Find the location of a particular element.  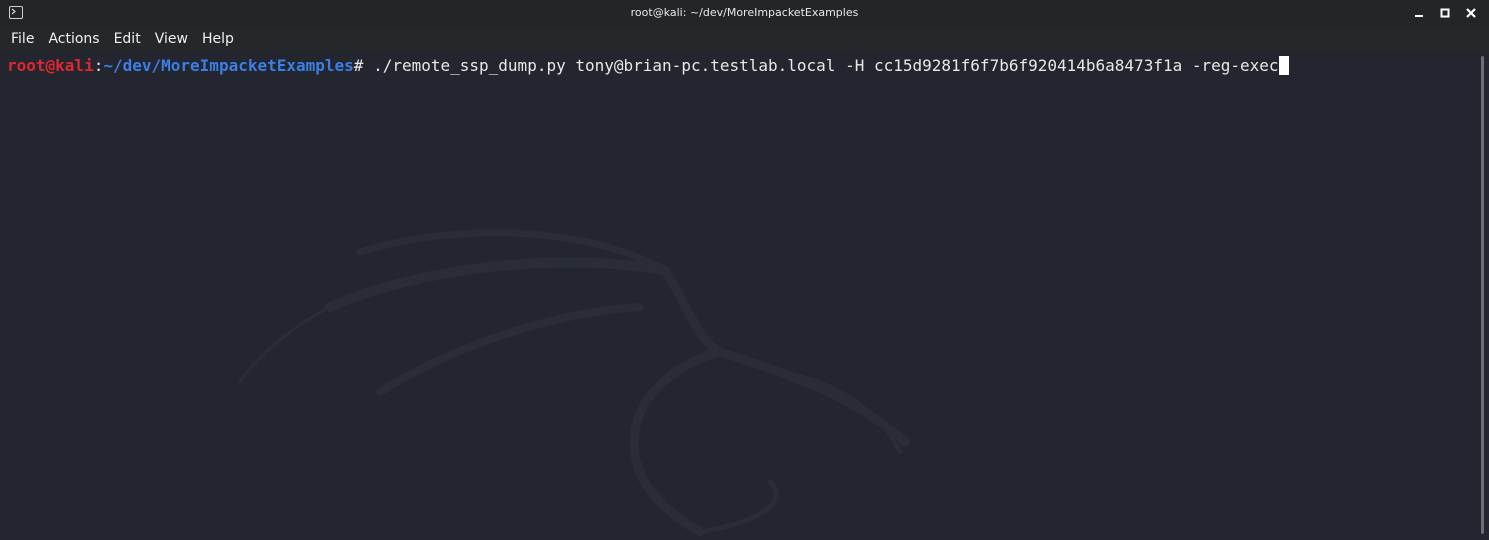

maximize-icon is located at coordinates (1445, 13).